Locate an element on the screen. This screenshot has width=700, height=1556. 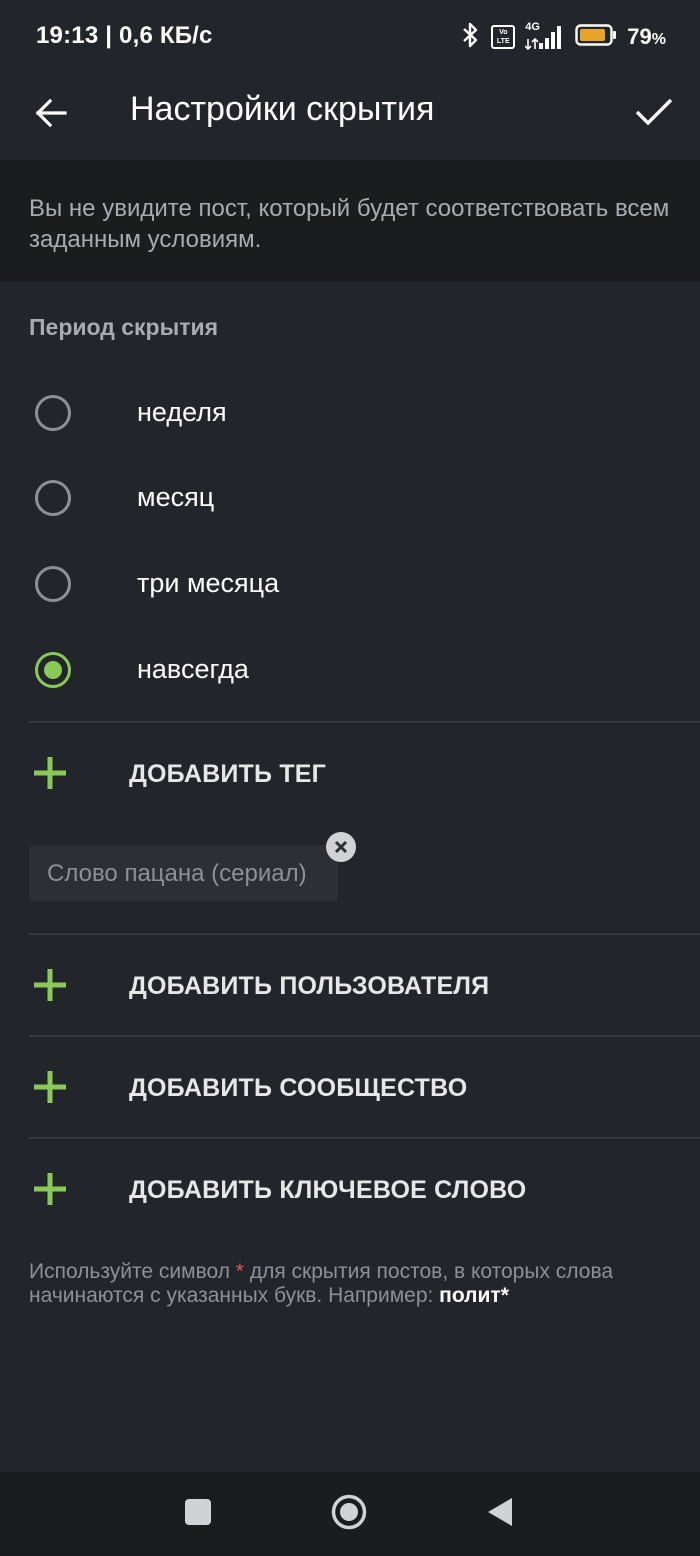
battery-percent-suffix: % is located at coordinates (658, 39).